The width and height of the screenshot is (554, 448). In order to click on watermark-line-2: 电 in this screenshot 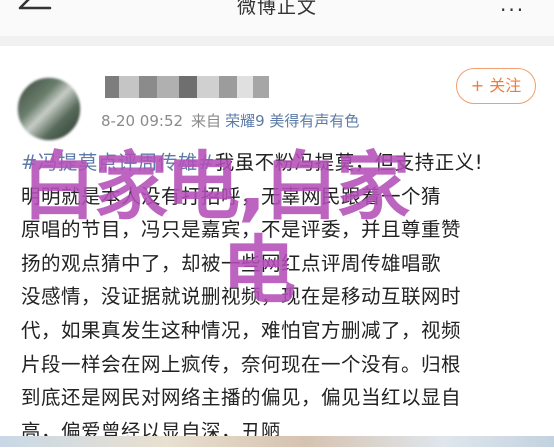, I will do `click(259, 271)`.